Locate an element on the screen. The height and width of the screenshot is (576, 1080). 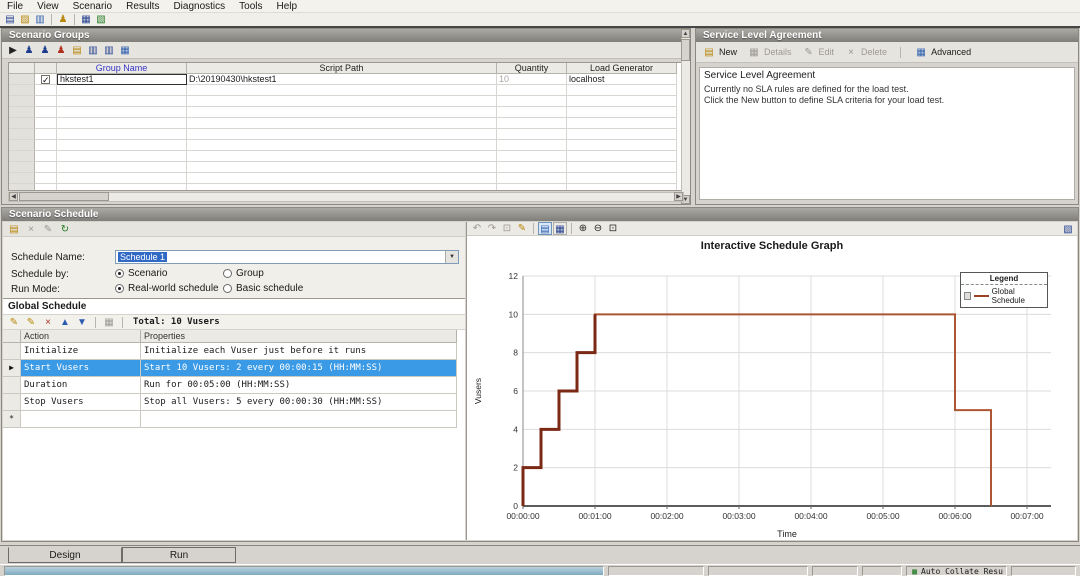
properties-cell: Run for 00:05:00 (HH:MM:SS) is located at coordinates (299, 385).